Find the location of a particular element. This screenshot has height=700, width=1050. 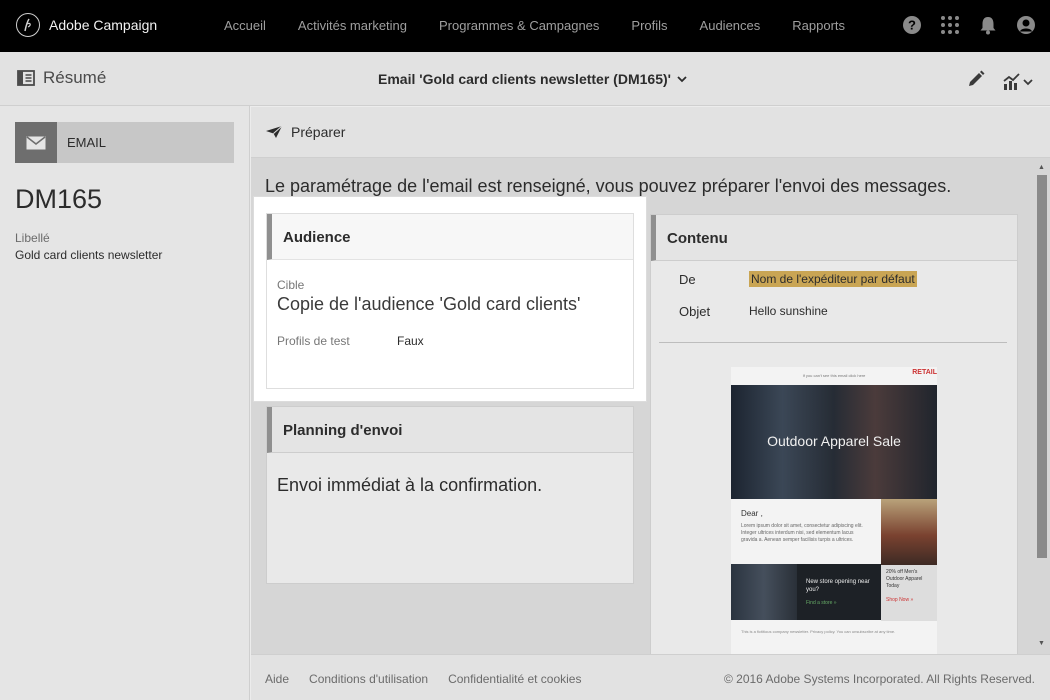

top-icons: ? is located at coordinates (969, 25).